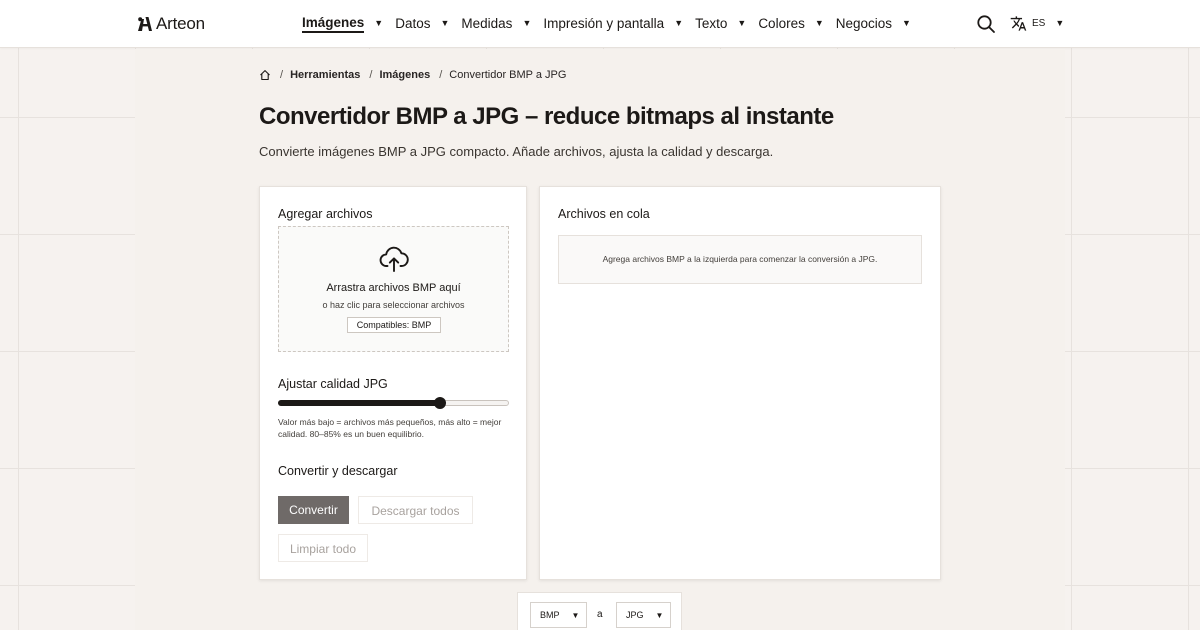  I want to click on source-format-select: BMP ▼, so click(558, 615).